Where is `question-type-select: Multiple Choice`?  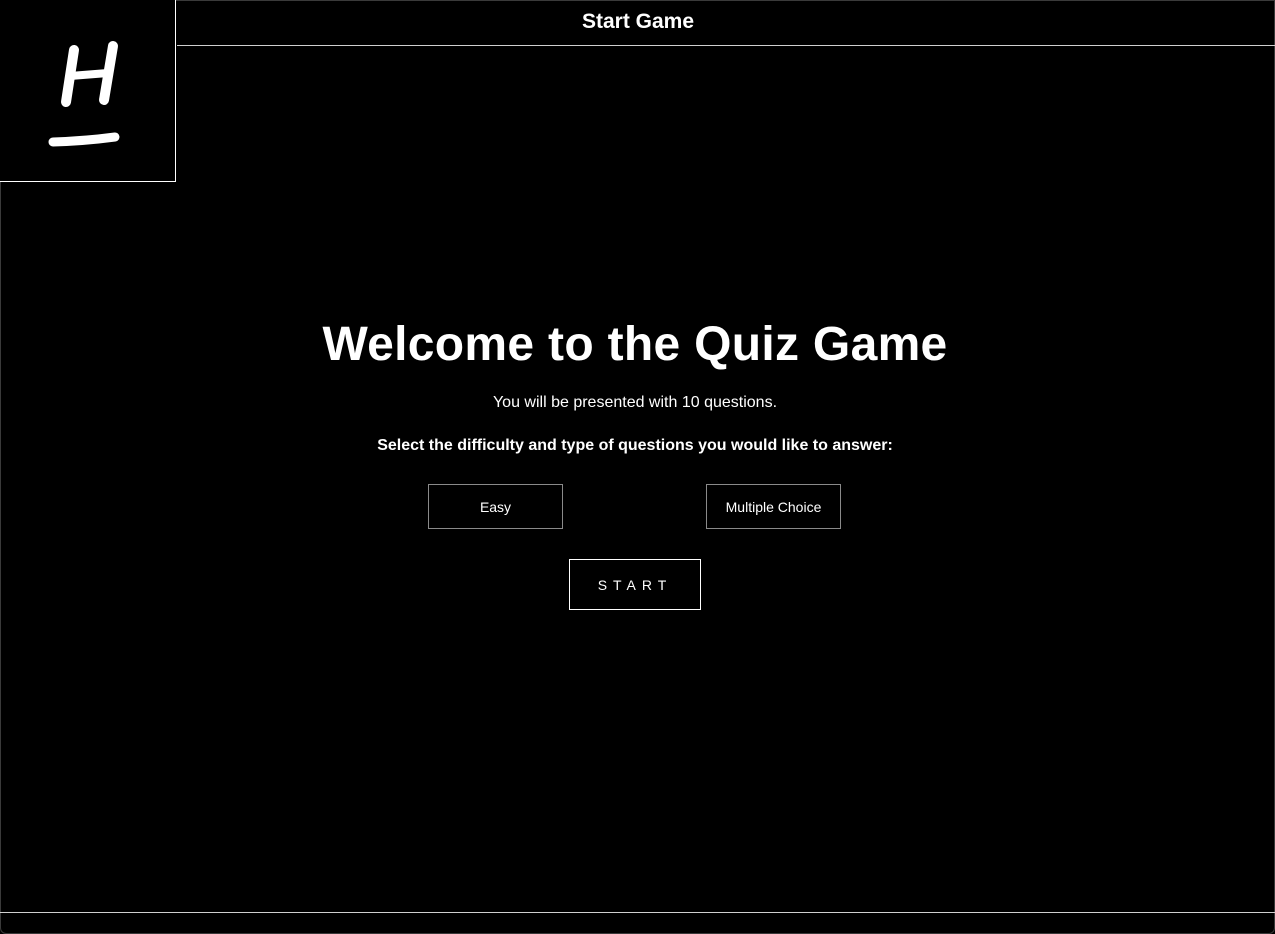
question-type-select: Multiple Choice is located at coordinates (773, 506).